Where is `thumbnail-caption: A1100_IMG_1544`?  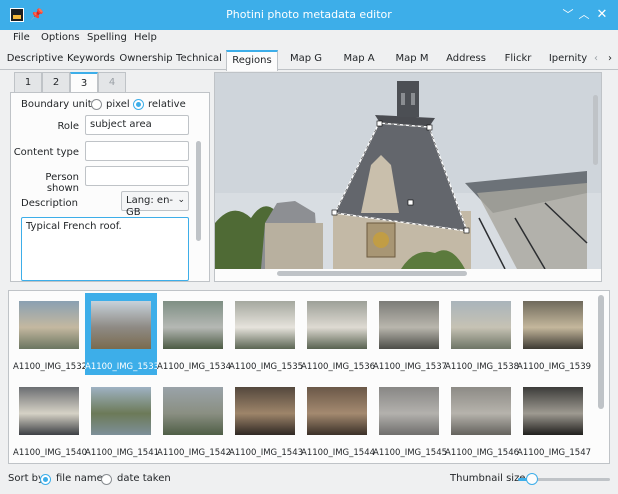
thumbnail-caption: A1100_IMG_1544 is located at coordinates (338, 453).